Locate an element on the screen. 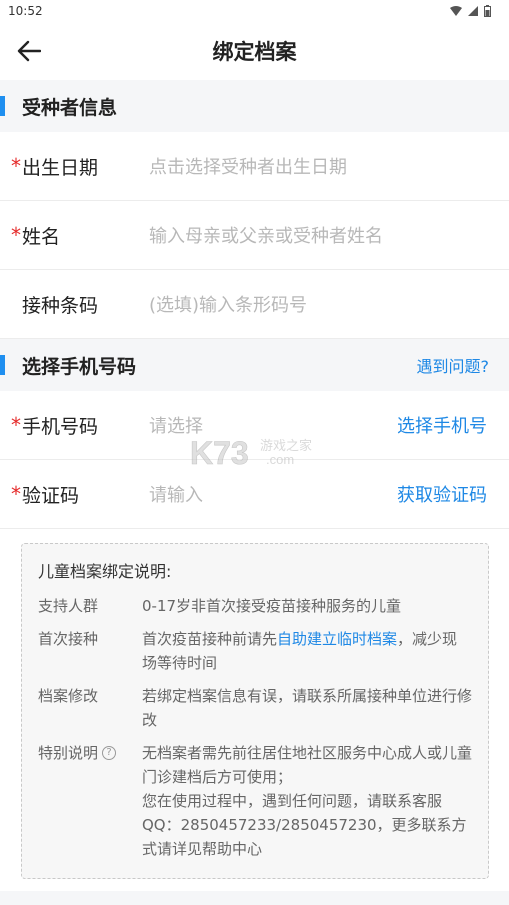  back-button is located at coordinates (29, 51).